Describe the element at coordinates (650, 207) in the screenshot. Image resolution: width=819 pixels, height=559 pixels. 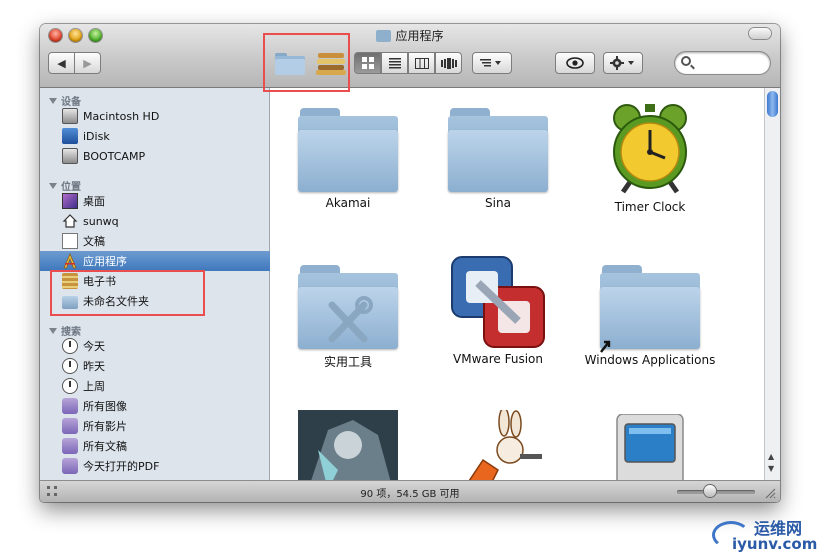
I see `file-item-label: Timer Clock` at that location.